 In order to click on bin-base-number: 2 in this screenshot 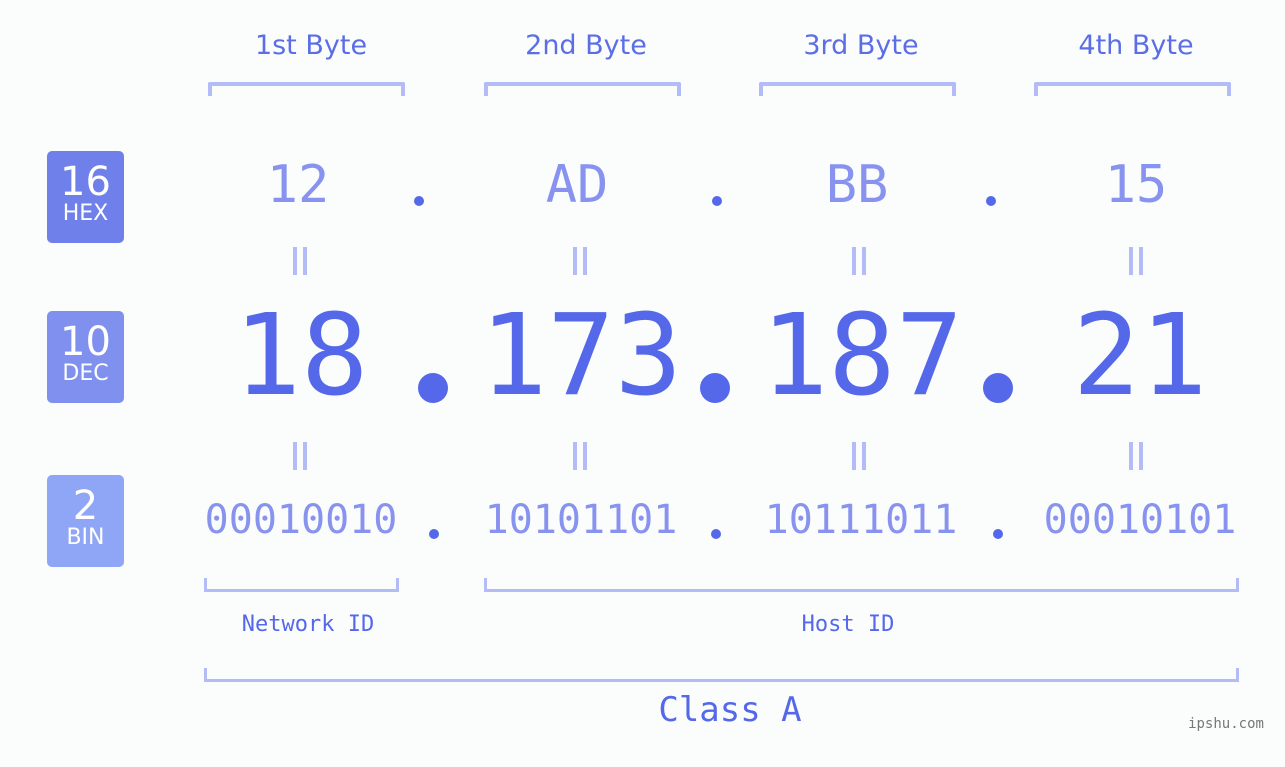, I will do `click(85, 506)`.